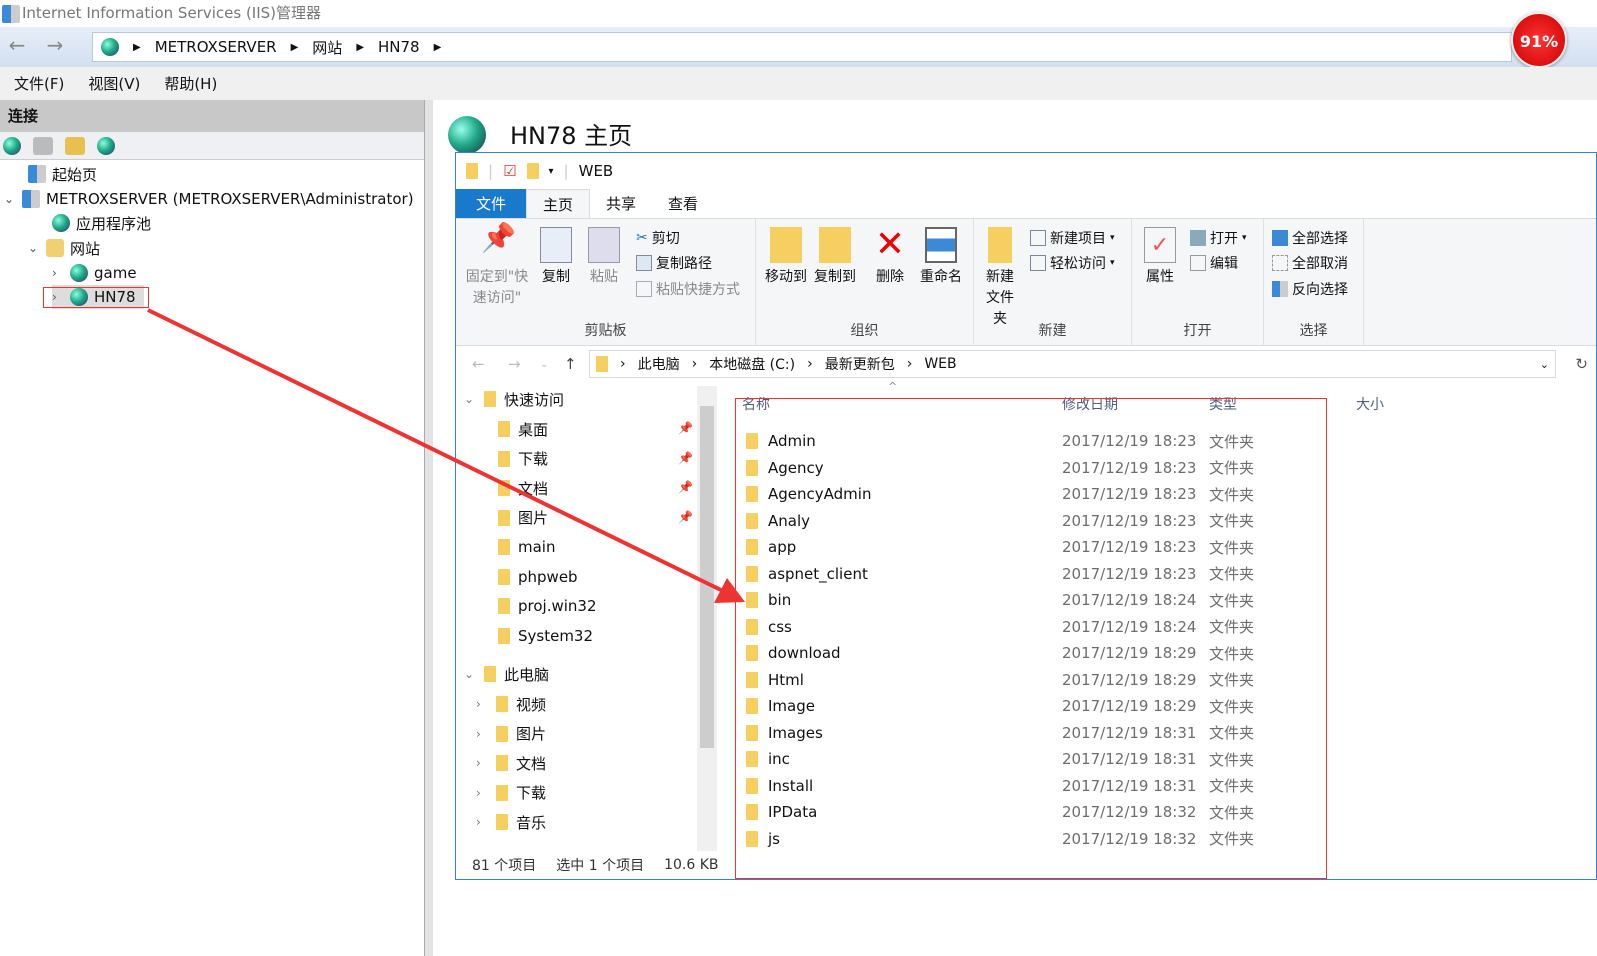 This screenshot has height=956, width=1597. What do you see at coordinates (216, 47) in the screenshot?
I see `crumb: METROXSERVER` at bounding box center [216, 47].